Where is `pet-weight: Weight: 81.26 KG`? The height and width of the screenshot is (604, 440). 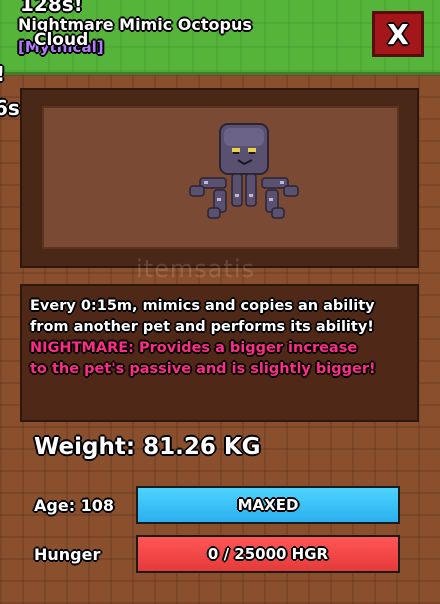 pet-weight: Weight: 81.26 KG is located at coordinates (147, 447).